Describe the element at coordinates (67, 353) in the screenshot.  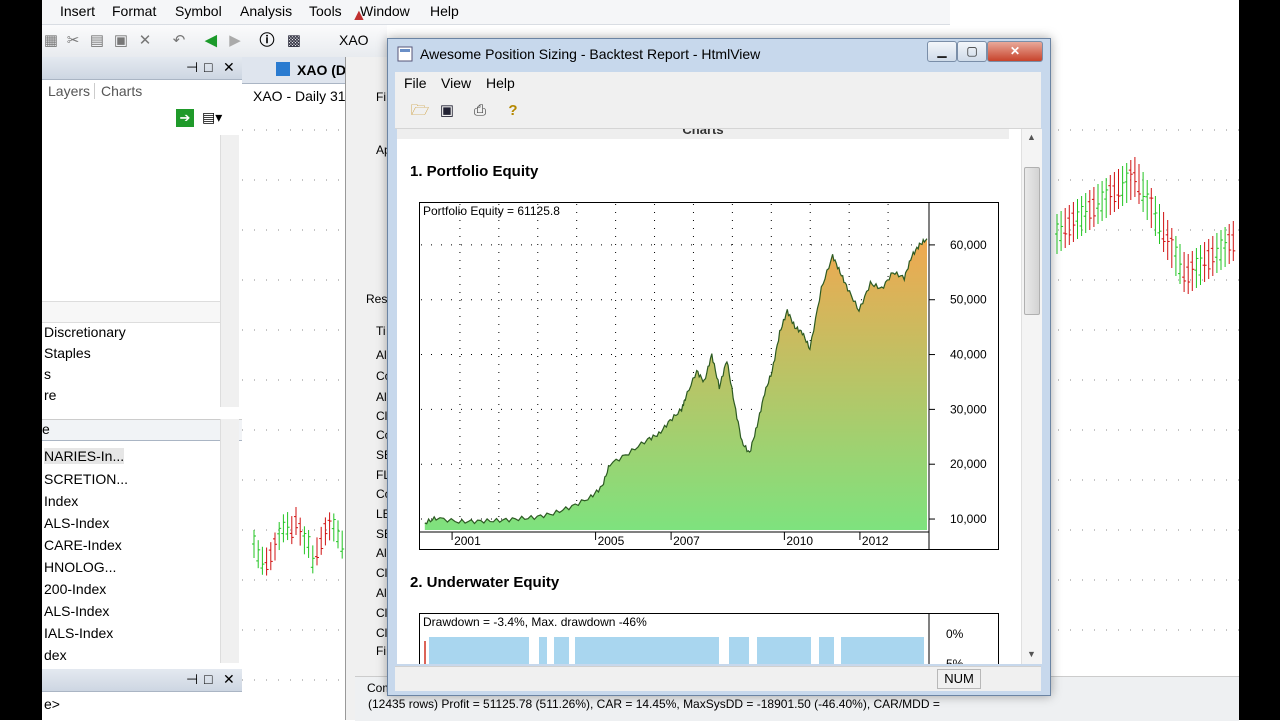
I see `sector-item: Staples` at that location.